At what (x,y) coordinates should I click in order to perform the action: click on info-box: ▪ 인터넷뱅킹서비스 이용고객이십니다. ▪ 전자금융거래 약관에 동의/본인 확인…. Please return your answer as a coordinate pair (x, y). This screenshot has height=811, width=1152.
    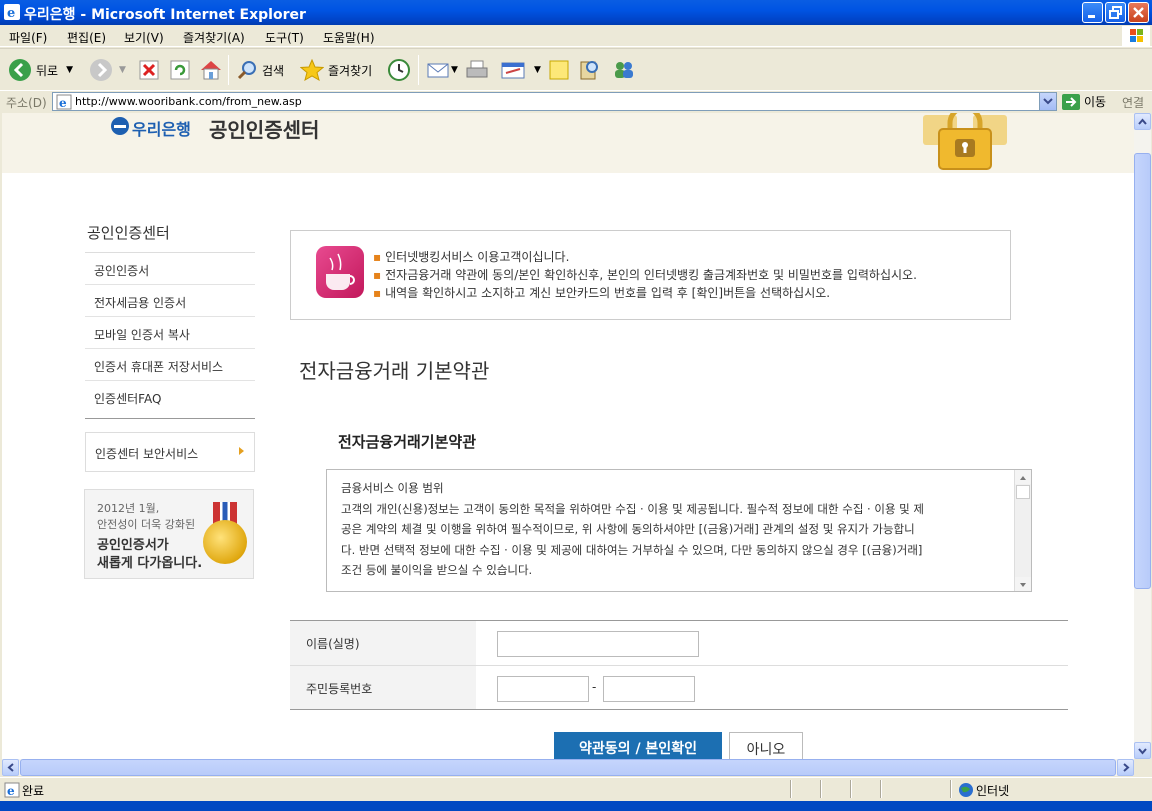
    Looking at the image, I should click on (650, 275).